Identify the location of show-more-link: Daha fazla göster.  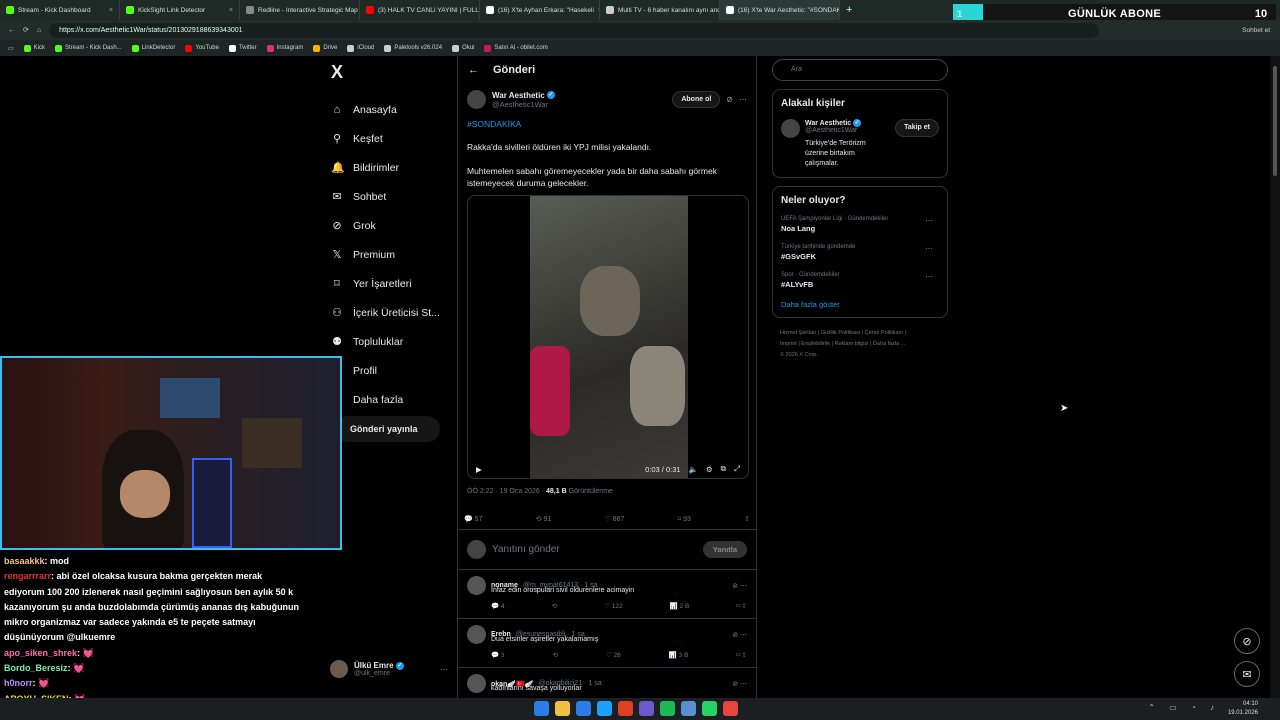
(860, 304).